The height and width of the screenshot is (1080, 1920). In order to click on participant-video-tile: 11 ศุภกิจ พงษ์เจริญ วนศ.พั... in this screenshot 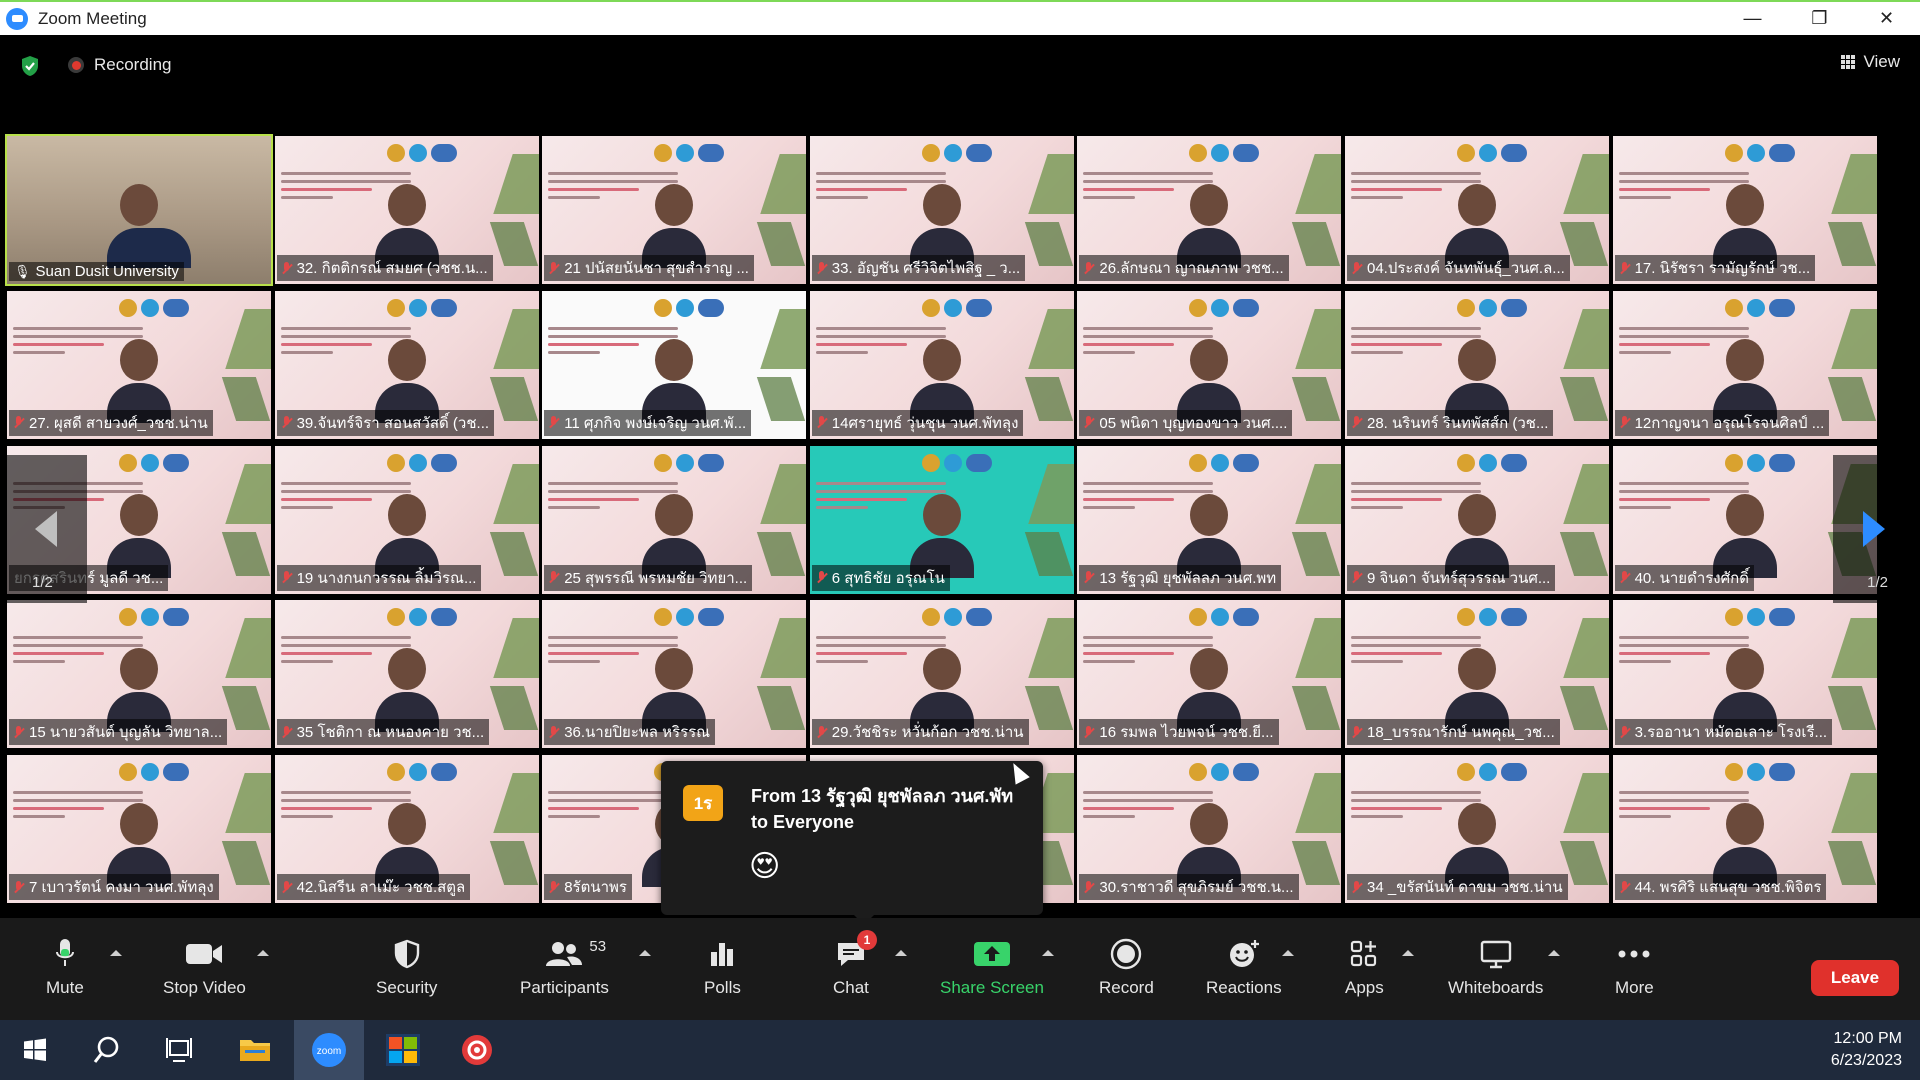, I will do `click(674, 364)`.